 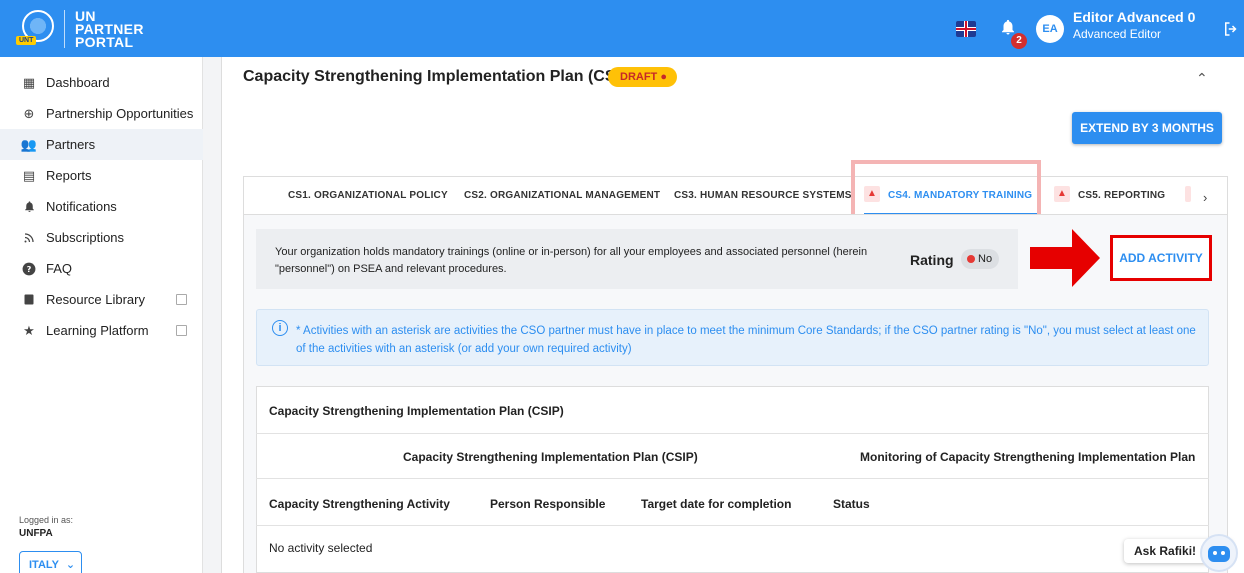 I want to click on book-icon, so click(x=29, y=300).